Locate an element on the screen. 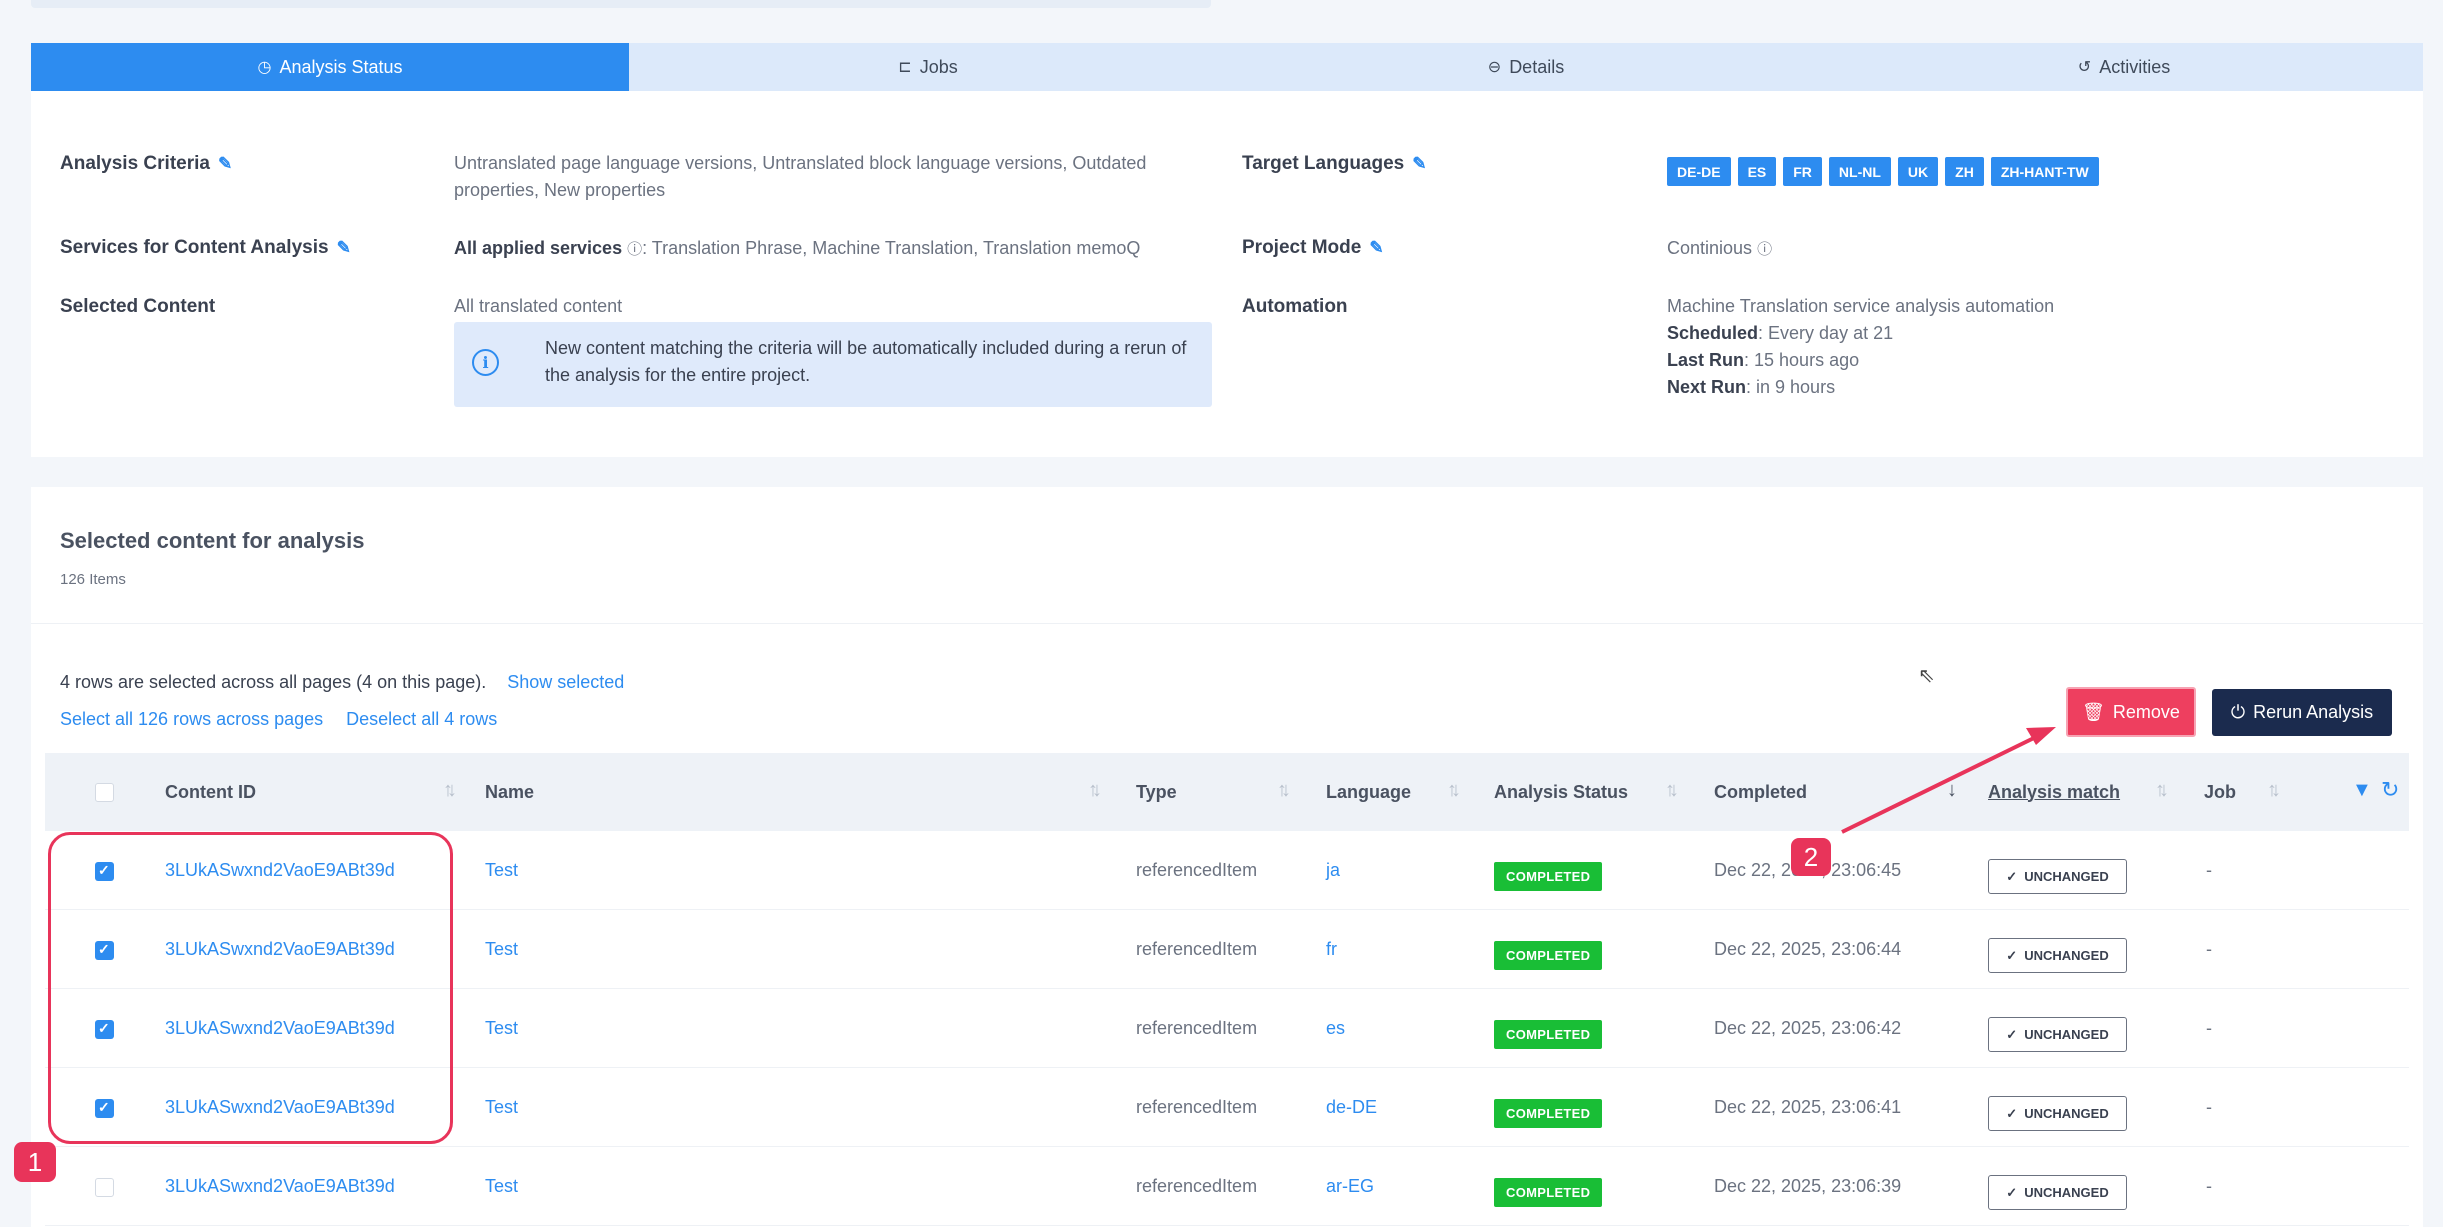 The height and width of the screenshot is (1227, 2443). clock-icon: ◷ is located at coordinates (264, 67).